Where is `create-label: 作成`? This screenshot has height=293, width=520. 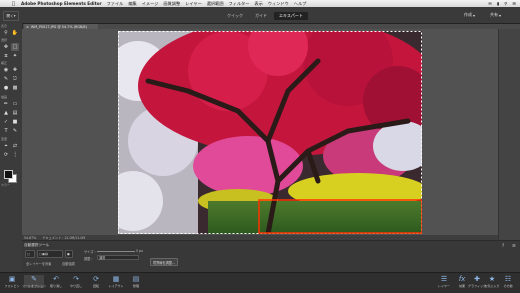
create-label: 作成 is located at coordinates (468, 14).